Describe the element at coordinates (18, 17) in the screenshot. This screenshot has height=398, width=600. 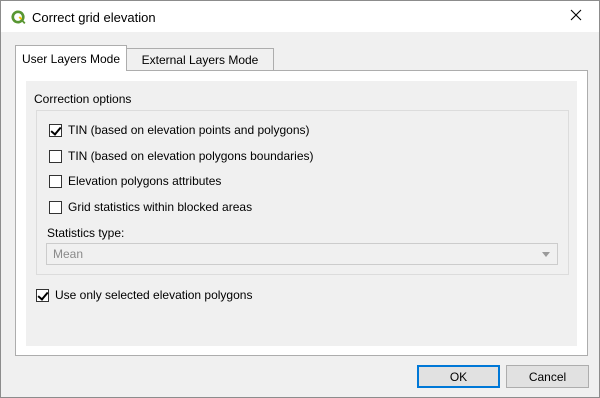
I see `qgis-logo-icon` at that location.